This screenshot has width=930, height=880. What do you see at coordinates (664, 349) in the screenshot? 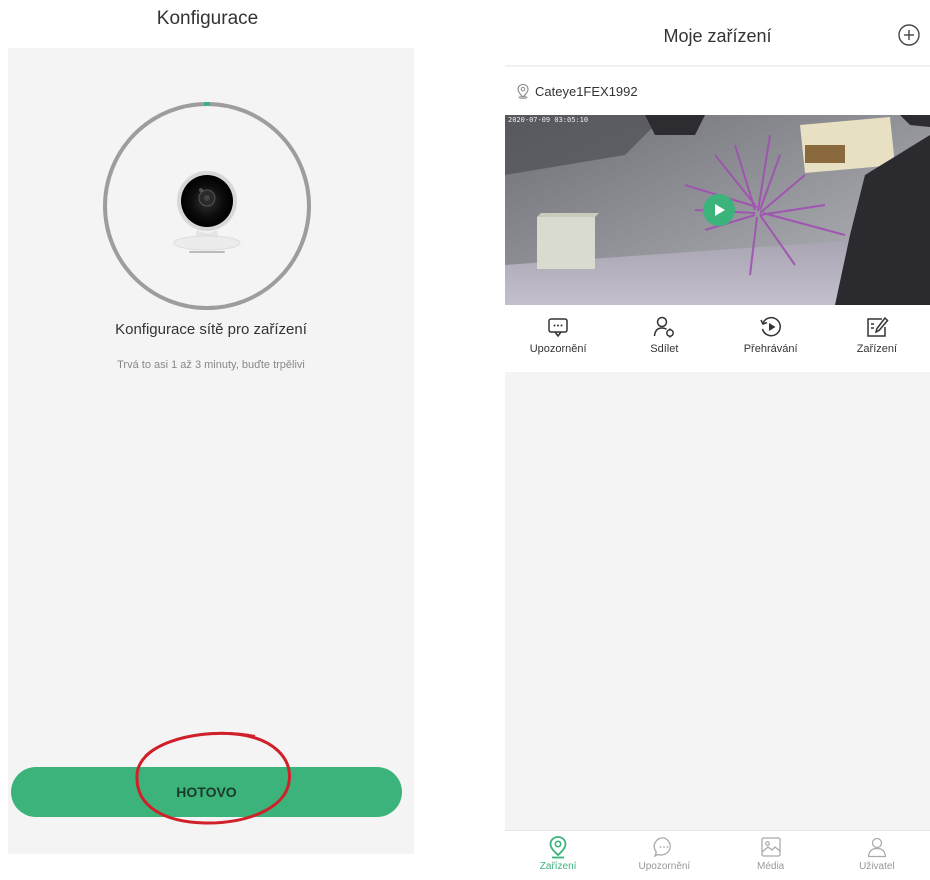
I see `action-label: Sdílet` at bounding box center [664, 349].